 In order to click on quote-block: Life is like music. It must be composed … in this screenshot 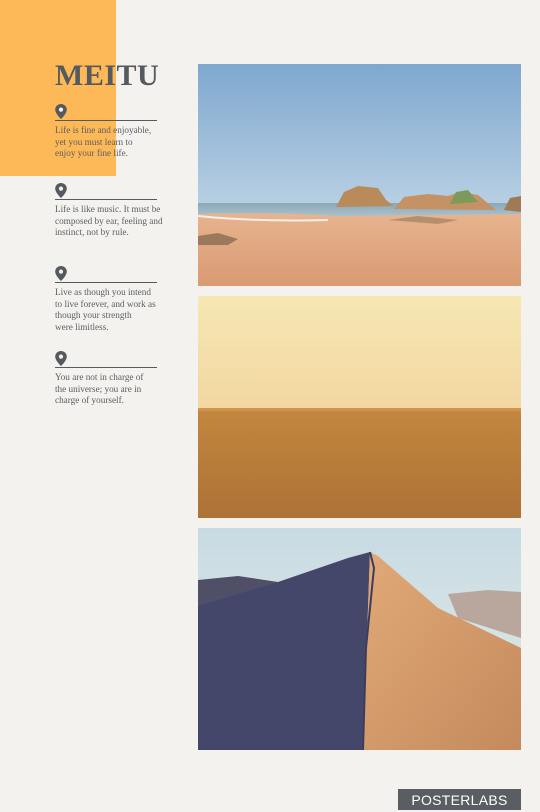, I will do `click(112, 211)`.